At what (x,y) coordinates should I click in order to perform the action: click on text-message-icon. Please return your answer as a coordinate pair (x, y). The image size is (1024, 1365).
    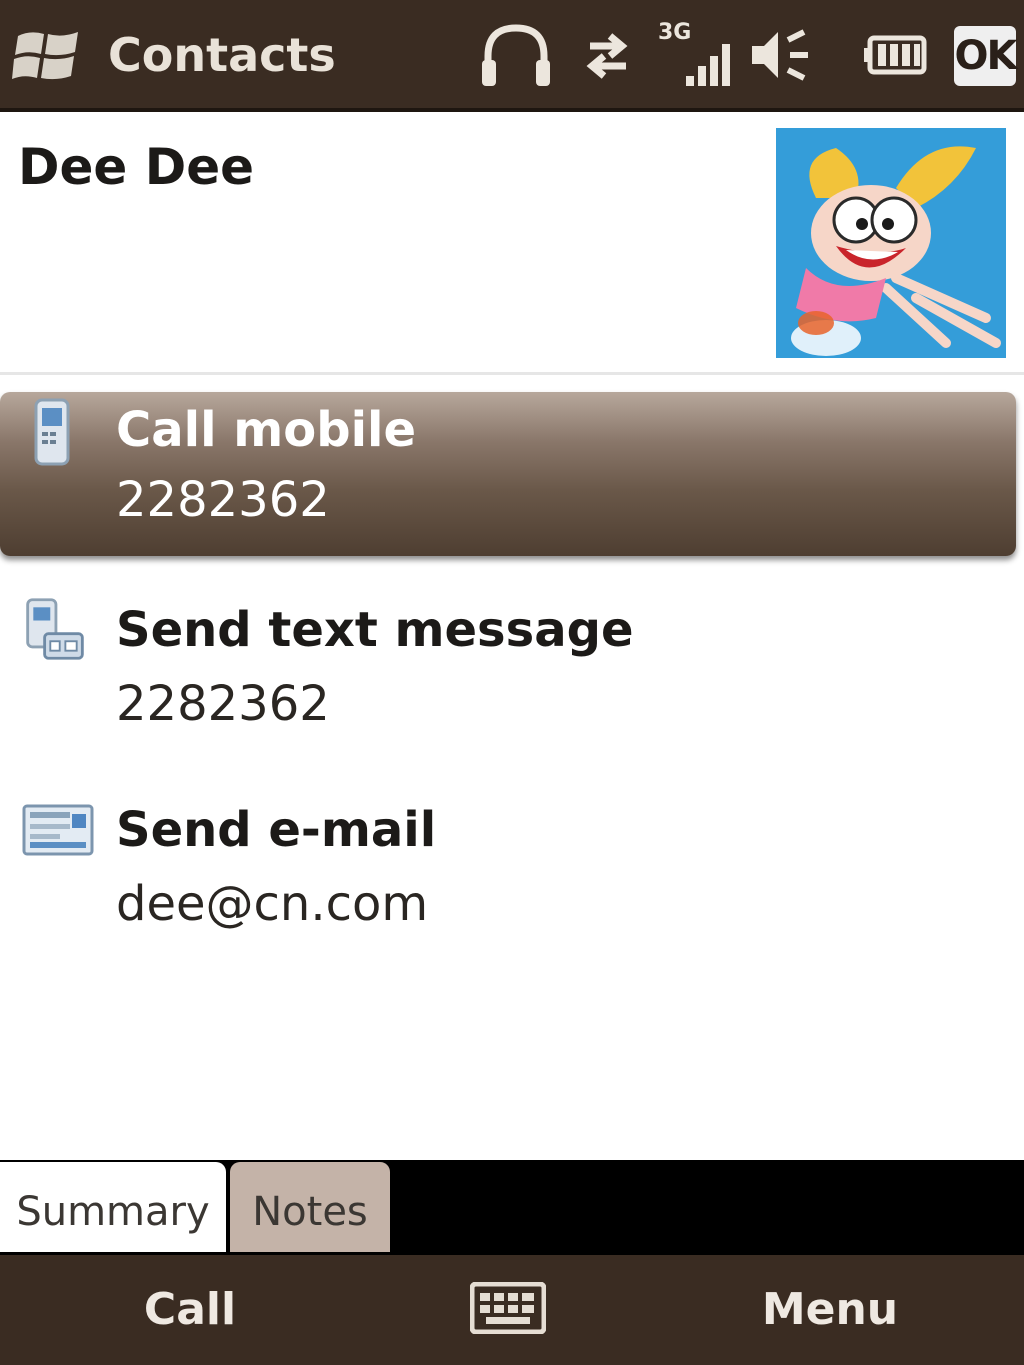
    Looking at the image, I should click on (55, 629).